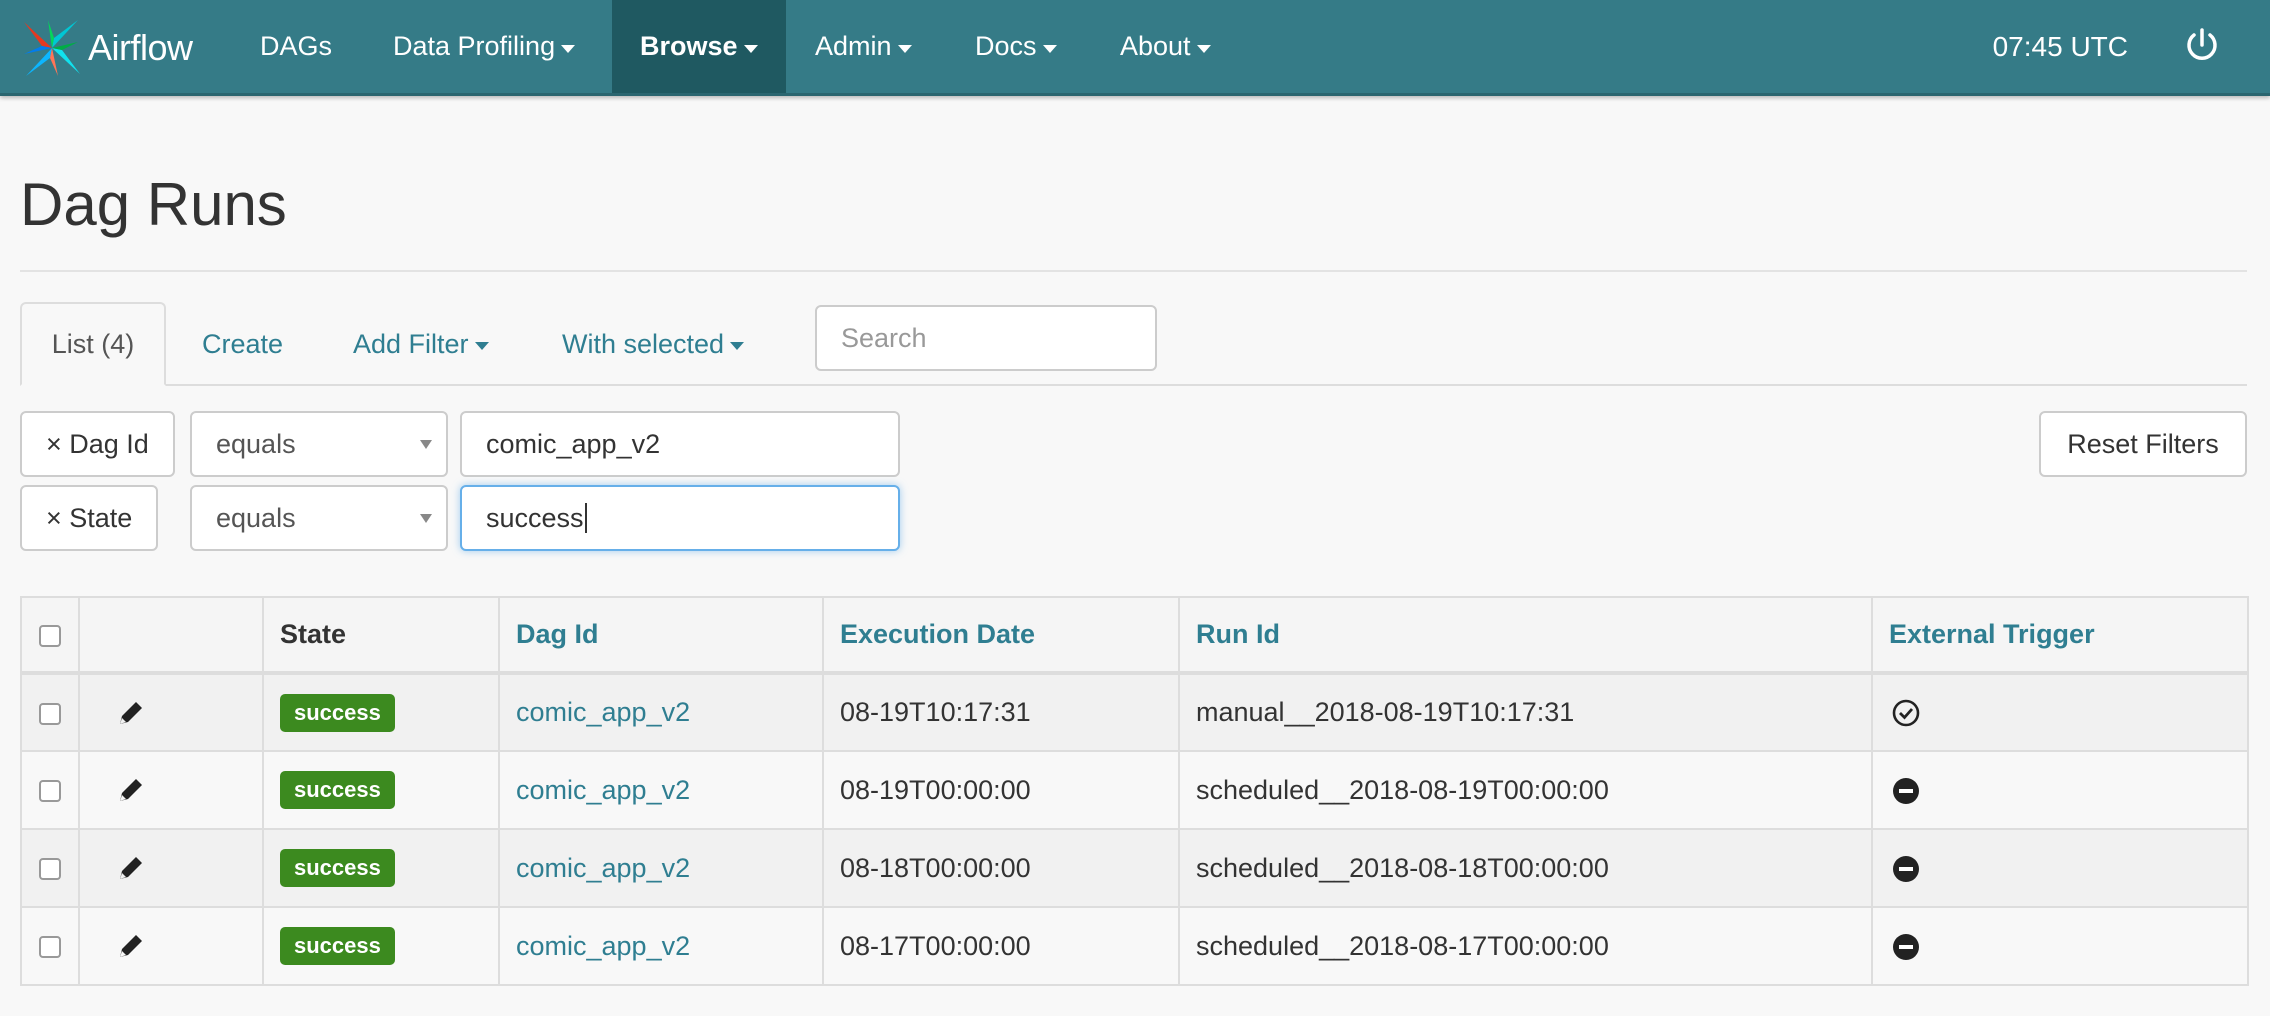  I want to click on select-all-cell, so click(50, 635).